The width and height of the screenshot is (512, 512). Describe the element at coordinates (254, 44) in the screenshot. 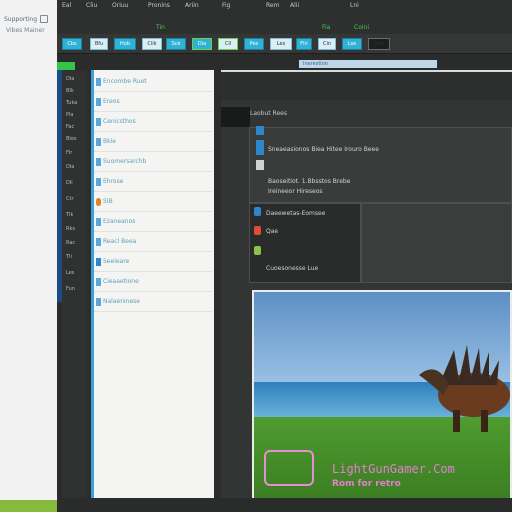

I see `toolbar-button: Pes` at that location.